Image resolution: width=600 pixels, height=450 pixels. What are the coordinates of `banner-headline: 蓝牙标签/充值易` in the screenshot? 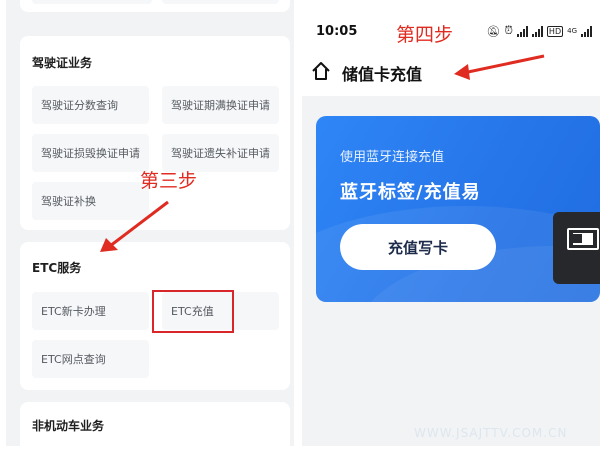 It's located at (410, 192).